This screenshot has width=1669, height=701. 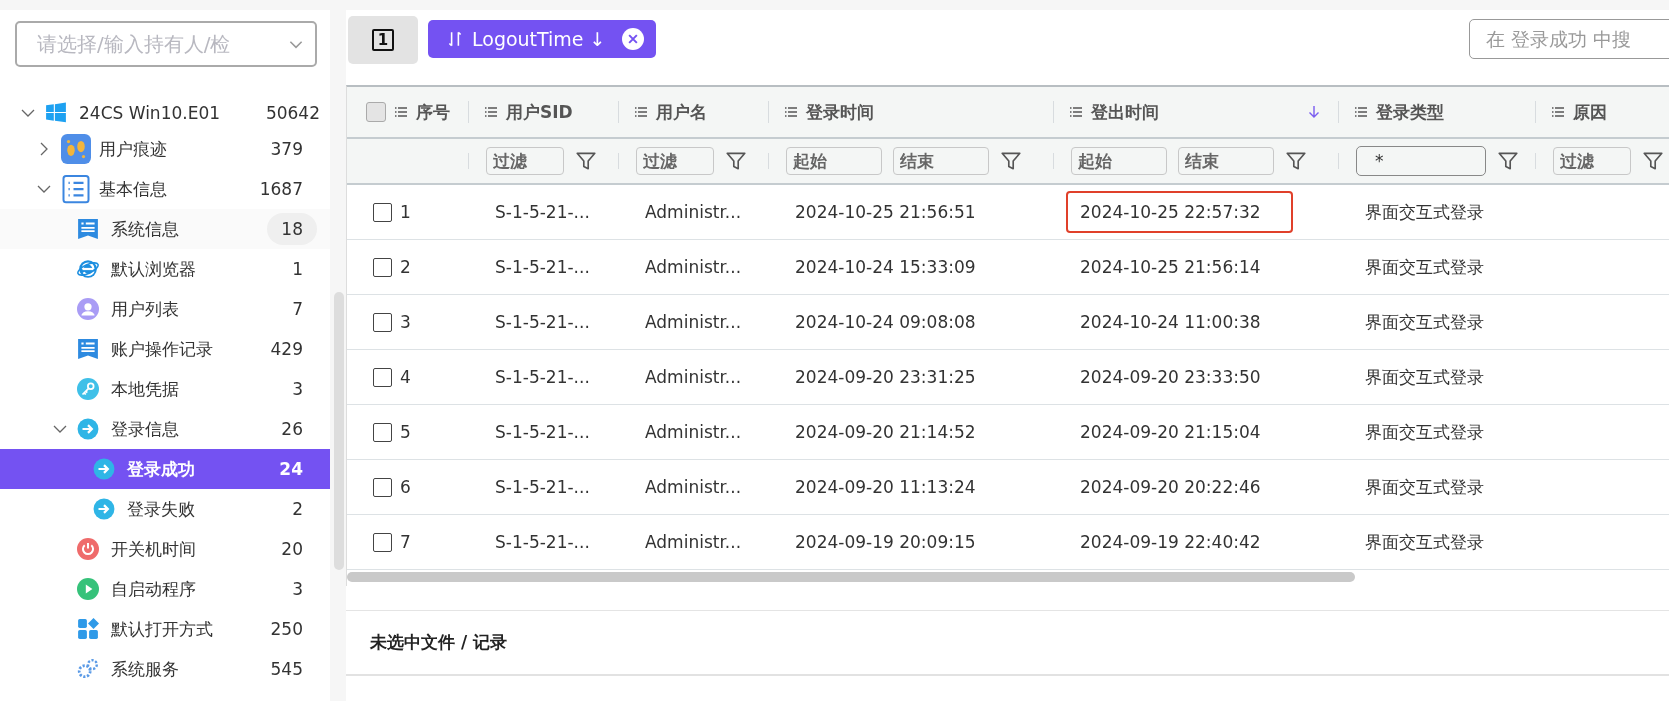 I want to click on type-select: *, so click(x=1421, y=161).